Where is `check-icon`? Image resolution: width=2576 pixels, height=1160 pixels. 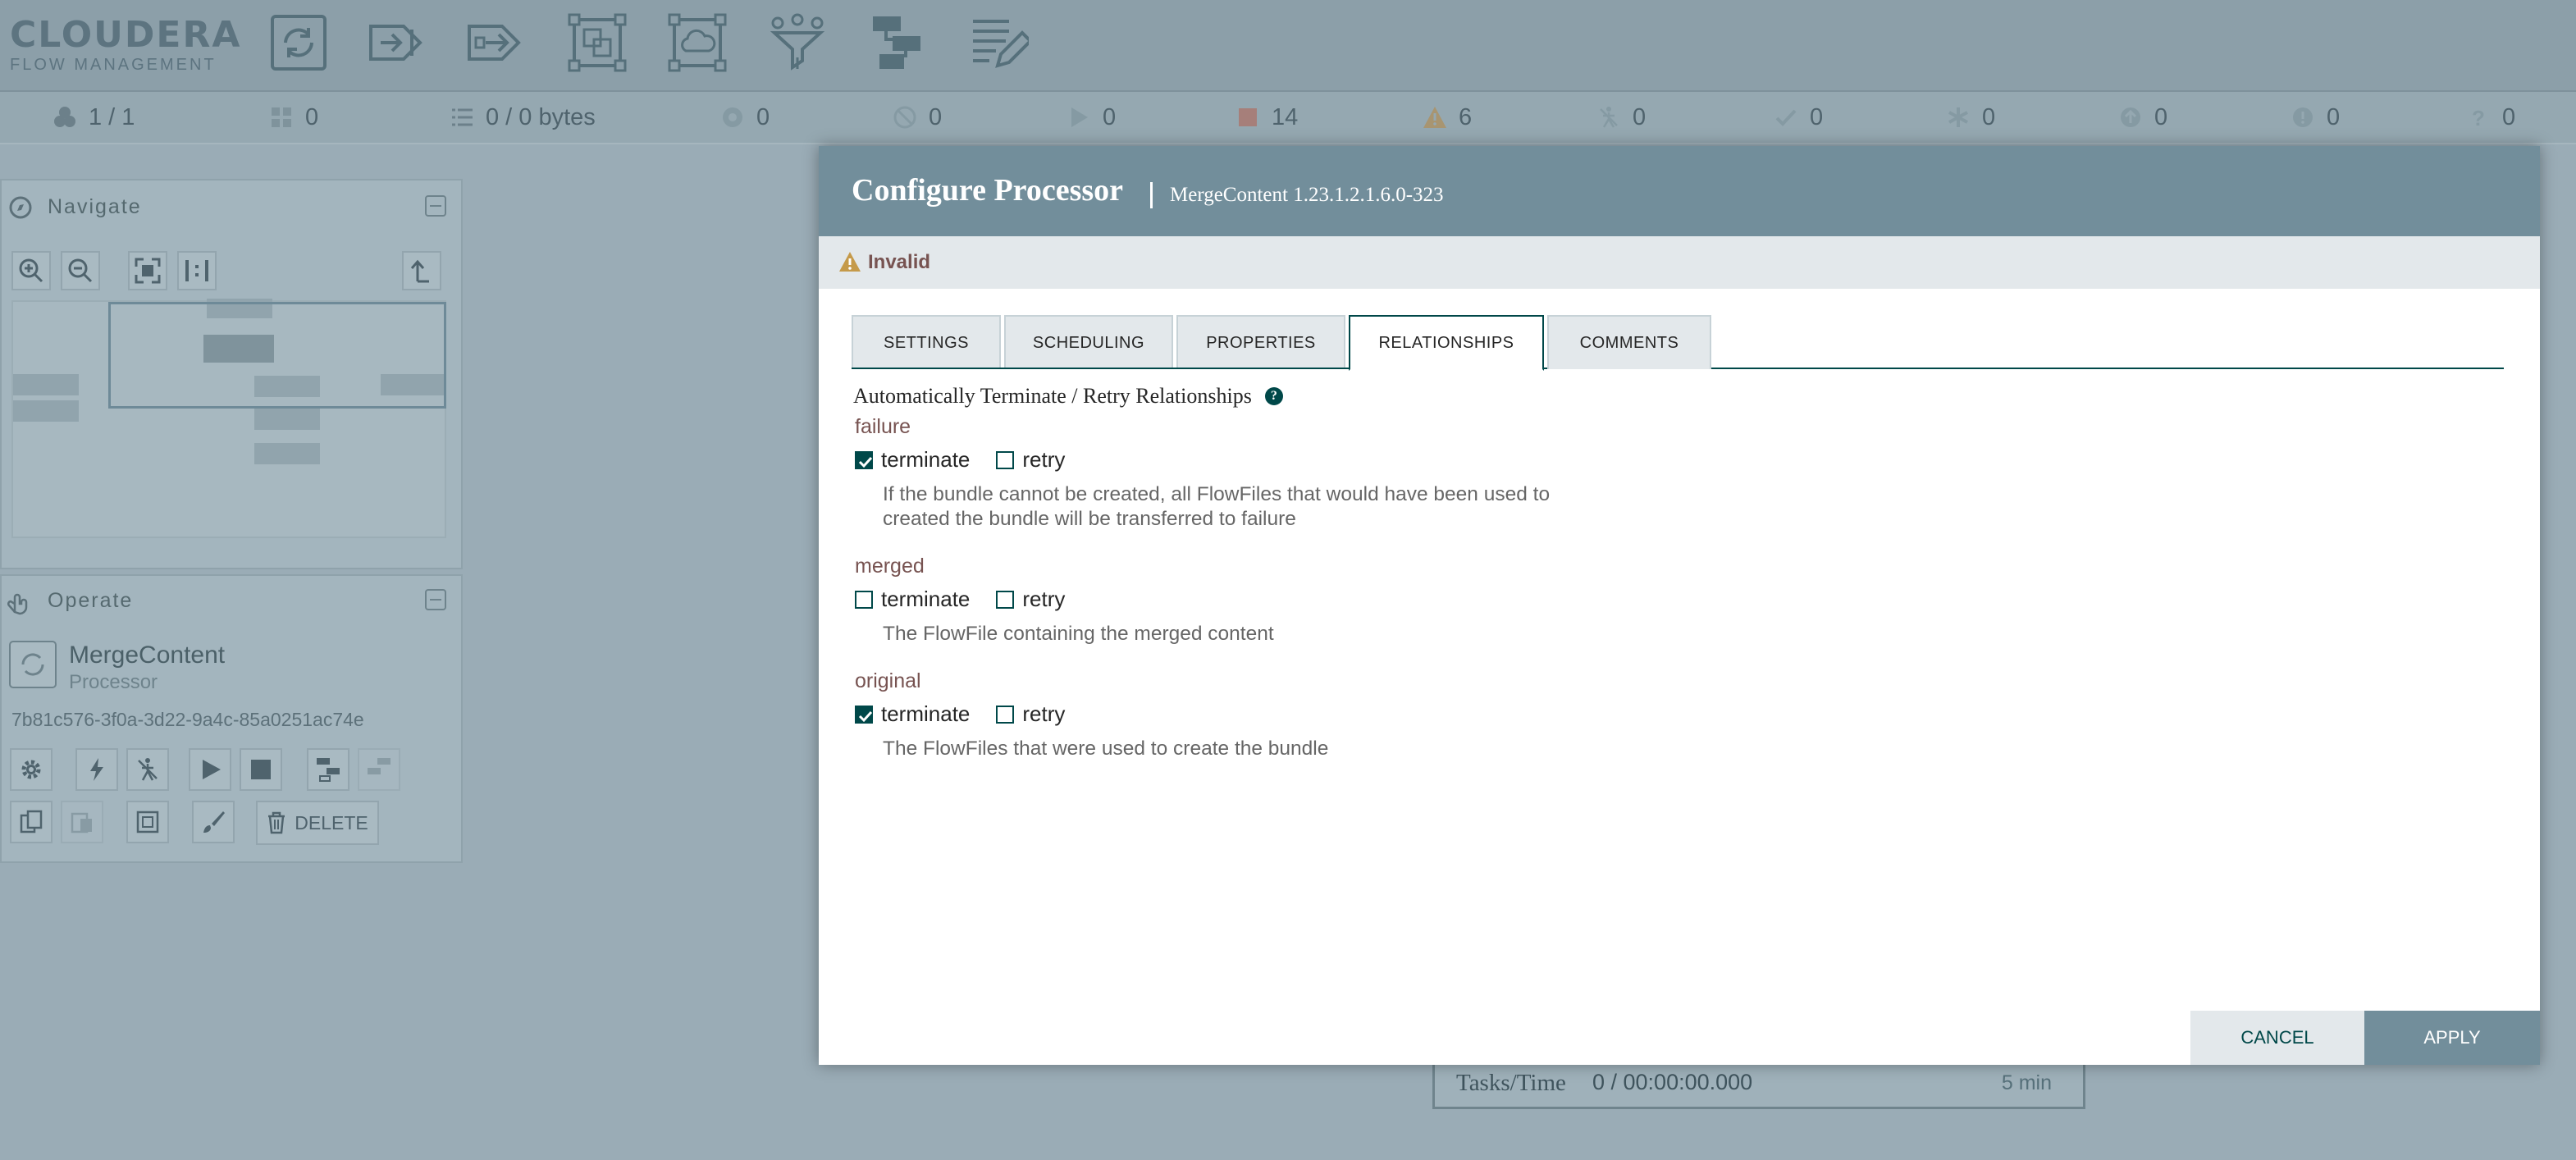
check-icon is located at coordinates (1786, 117).